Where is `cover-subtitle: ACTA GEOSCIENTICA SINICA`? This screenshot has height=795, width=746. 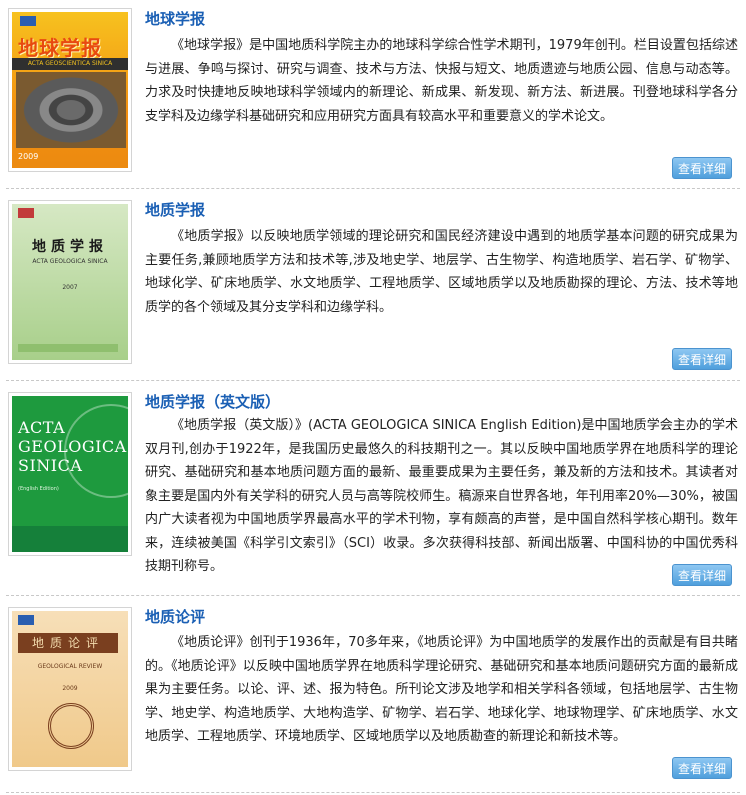
cover-subtitle: ACTA GEOSCIENTICA SINICA is located at coordinates (70, 64).